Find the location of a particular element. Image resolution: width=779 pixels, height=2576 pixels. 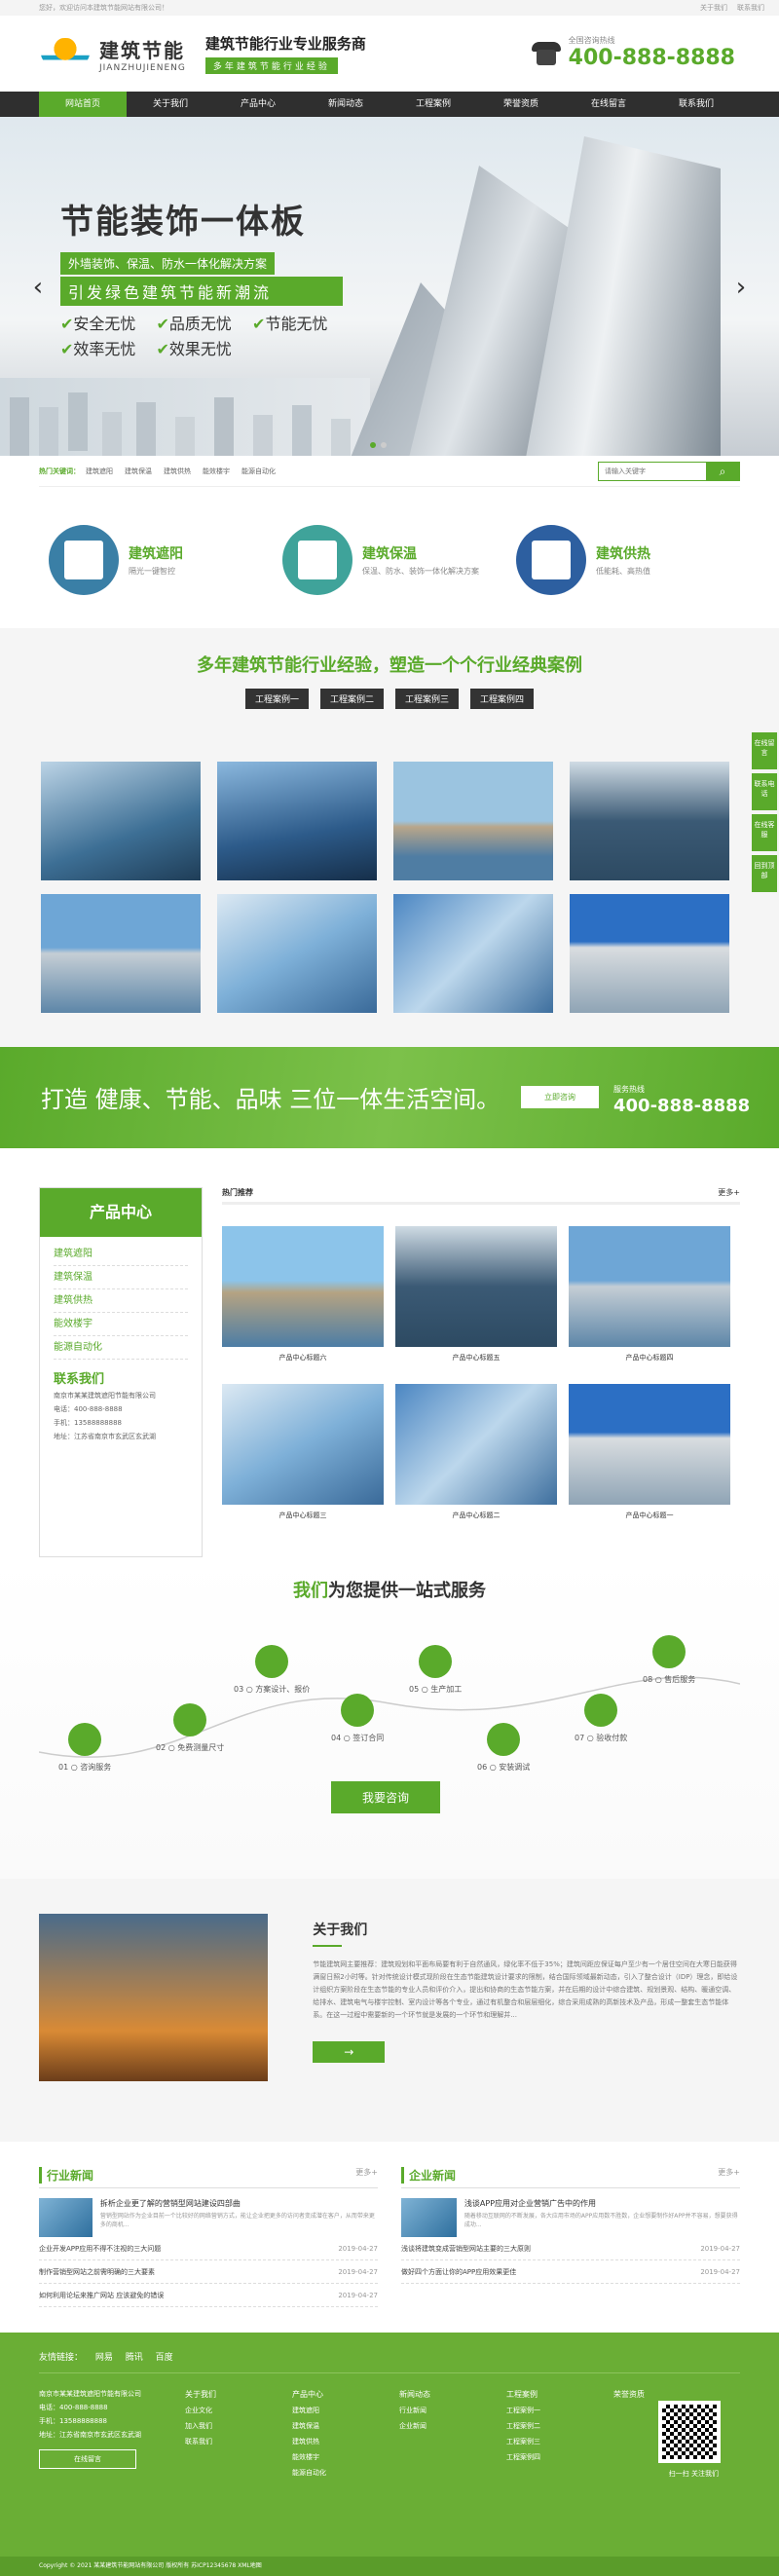

consult-button: 我要咨询 is located at coordinates (386, 1797).